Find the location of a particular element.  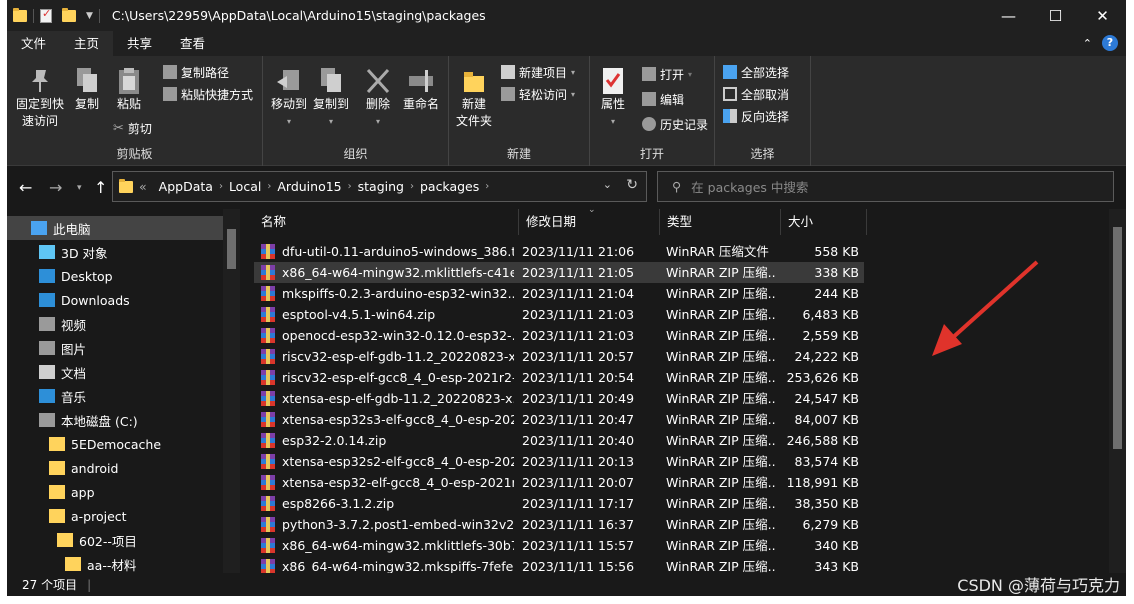

nav-item: Desktop is located at coordinates (115, 276).